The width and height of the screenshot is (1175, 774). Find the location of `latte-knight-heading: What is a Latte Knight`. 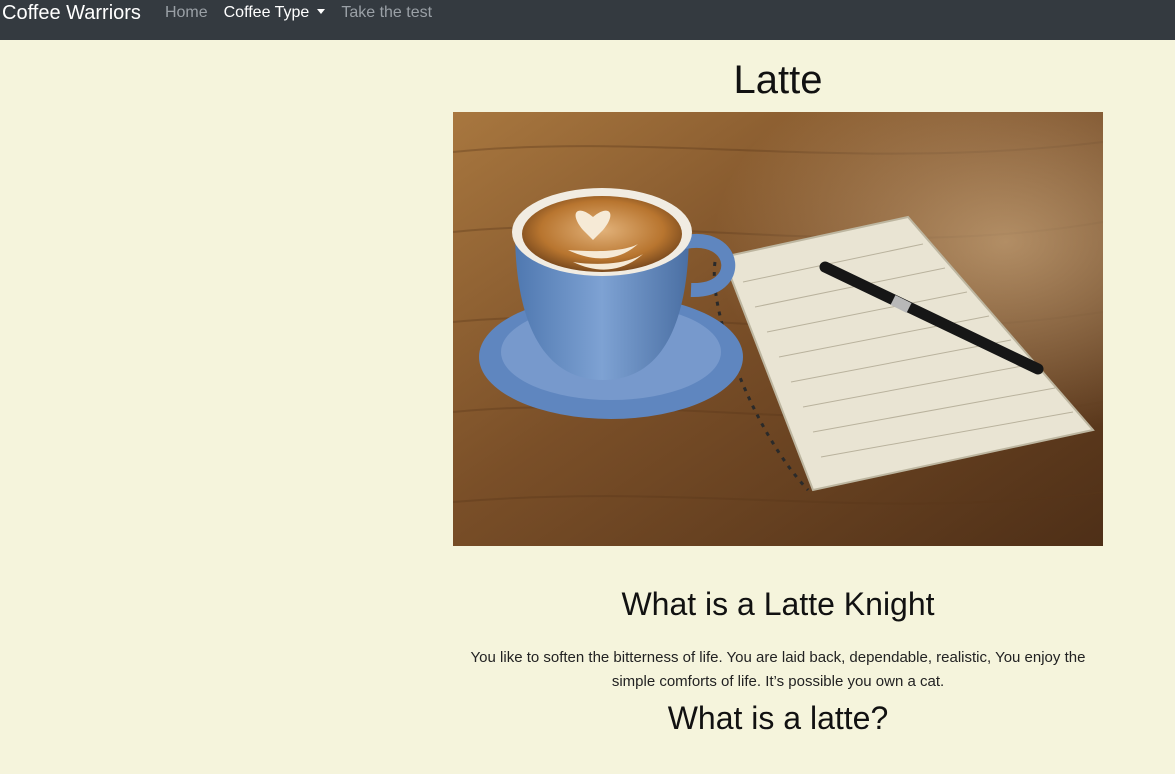

latte-knight-heading: What is a Latte Knight is located at coordinates (778, 604).